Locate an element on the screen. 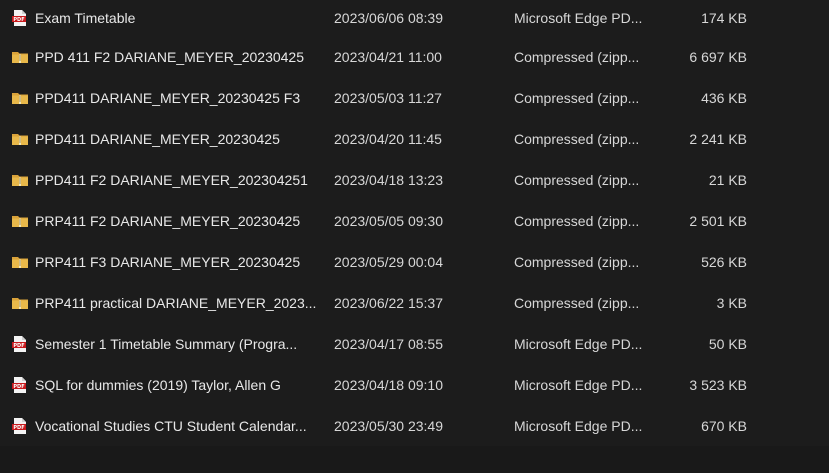  file-size: 3 KB is located at coordinates (731, 302).